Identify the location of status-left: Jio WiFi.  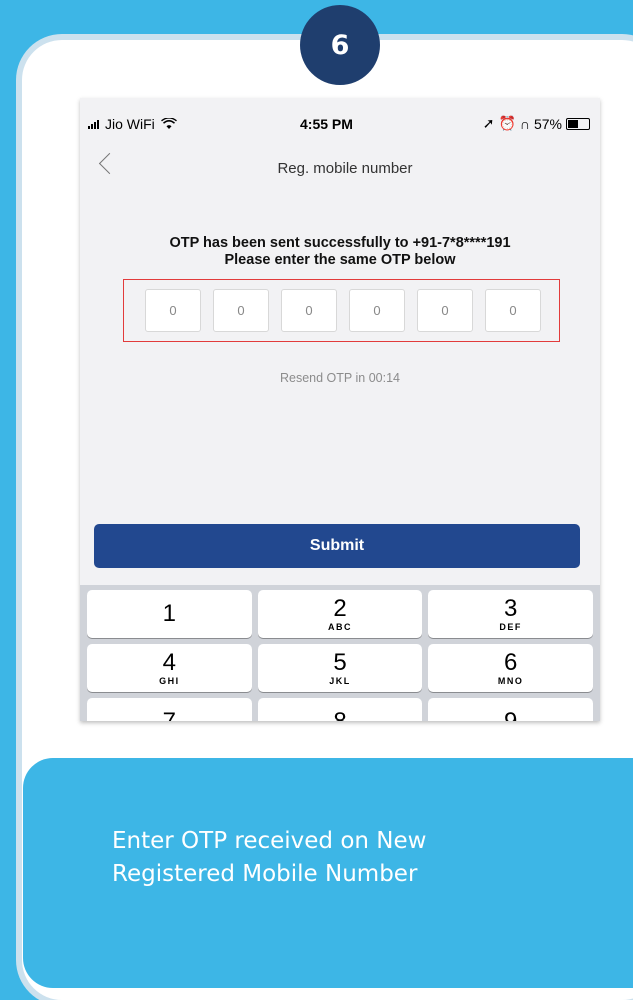
(132, 124).